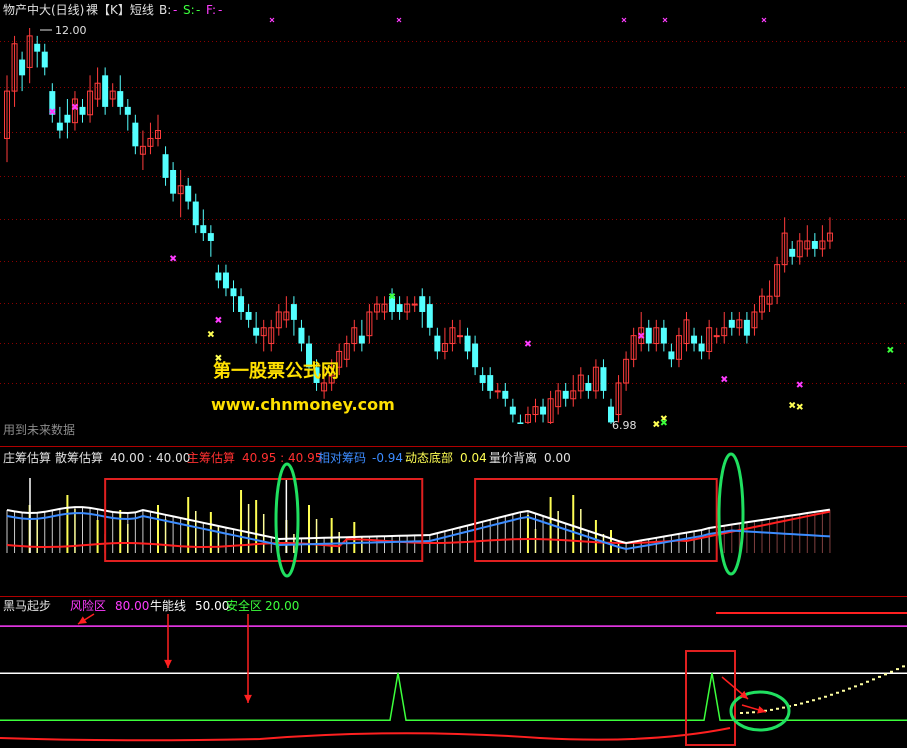 The width and height of the screenshot is (907, 748). What do you see at coordinates (71, 30) in the screenshot?
I see `high-price-label: 12.00` at bounding box center [71, 30].